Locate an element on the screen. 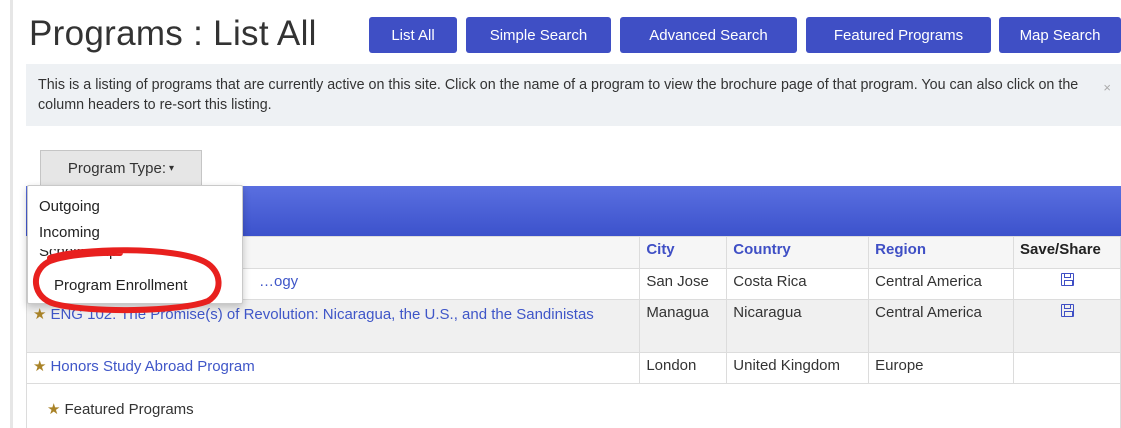  country-cell: Costa Rica is located at coordinates (798, 284).